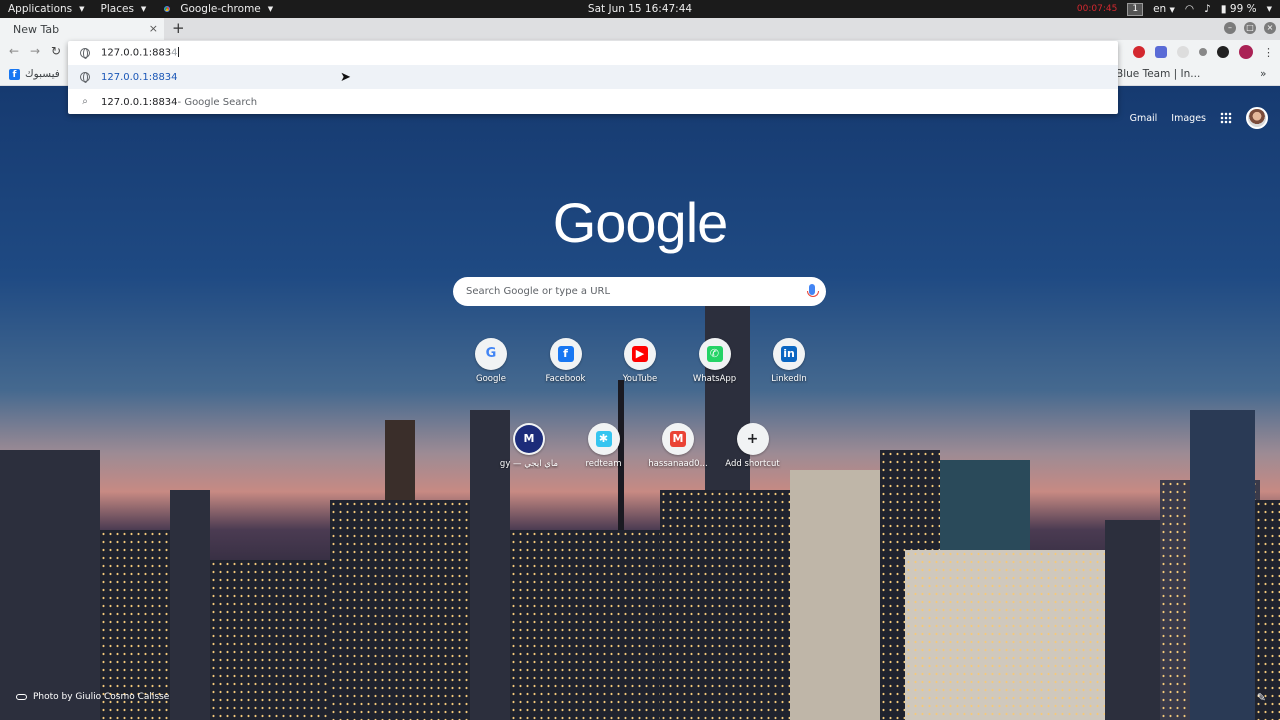 The width and height of the screenshot is (1280, 720). Describe the element at coordinates (752, 464) in the screenshot. I see `shortcut-label: Add shortcut` at that location.